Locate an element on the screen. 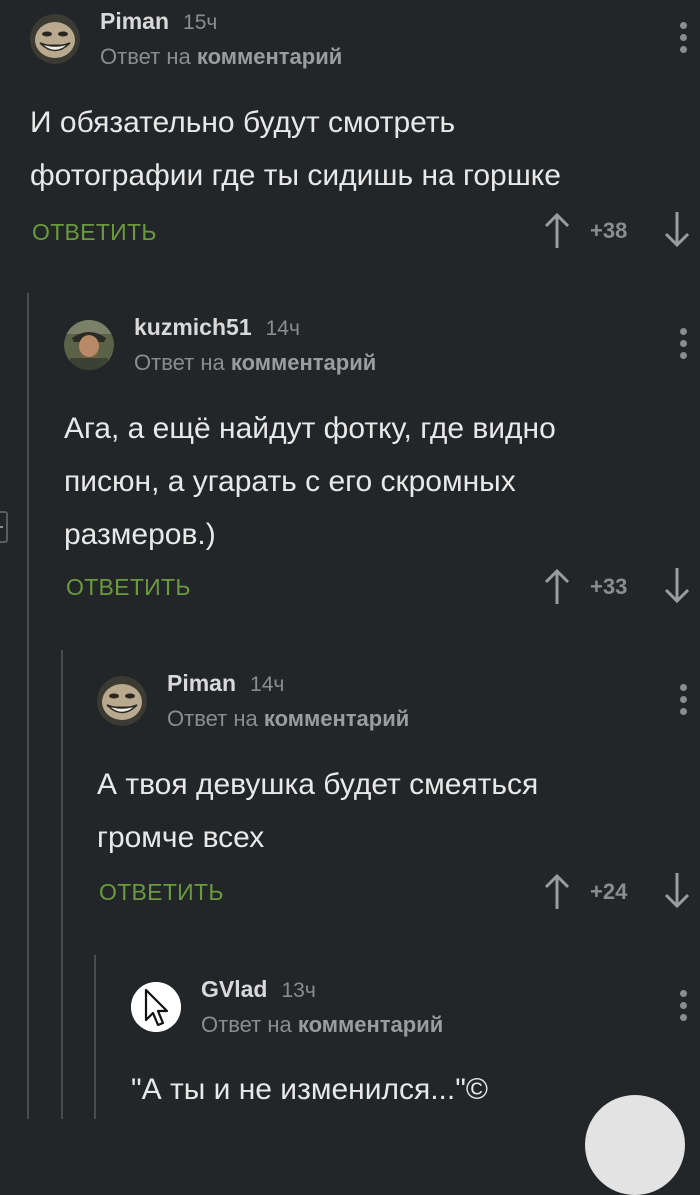 The image size is (700, 1195). username: kuzmich51 14ч is located at coordinates (217, 327).